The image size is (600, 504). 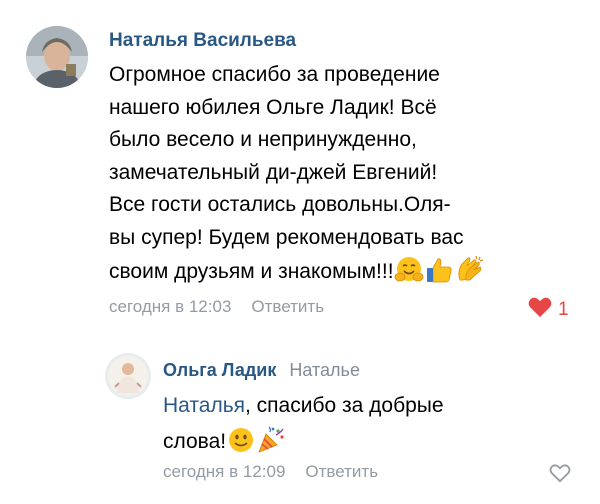 I want to click on reply-line1-text: , спасибо за добрые, so click(x=344, y=405).